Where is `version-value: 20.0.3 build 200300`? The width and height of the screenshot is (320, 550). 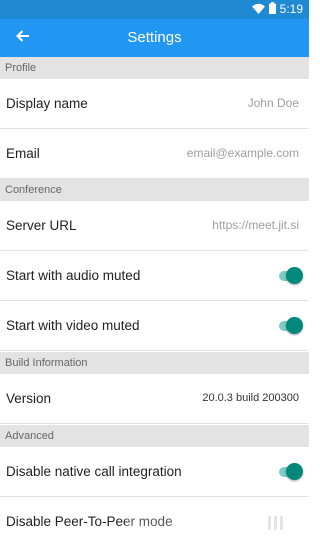 version-value: 20.0.3 build 200300 is located at coordinates (250, 398).